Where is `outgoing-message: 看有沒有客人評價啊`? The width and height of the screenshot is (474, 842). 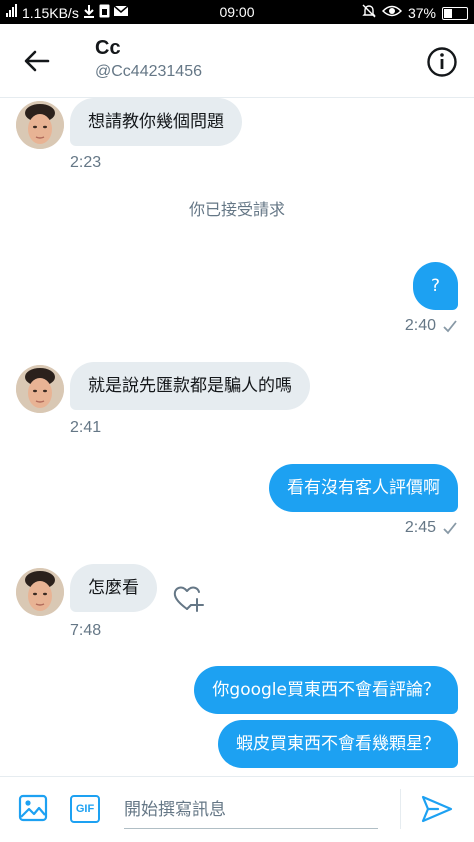
outgoing-message: 看有沒有客人評價啊 is located at coordinates (363, 488).